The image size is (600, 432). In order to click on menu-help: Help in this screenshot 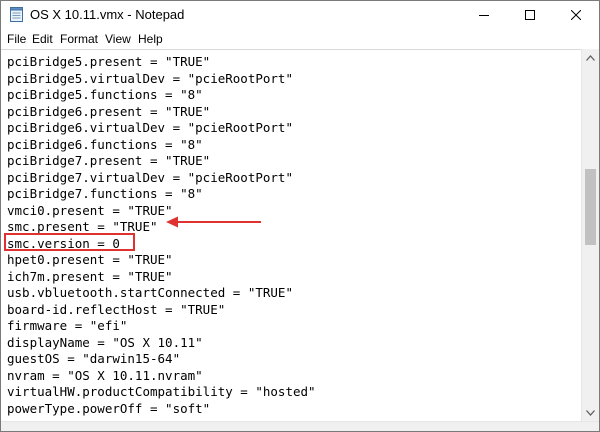, I will do `click(150, 39)`.